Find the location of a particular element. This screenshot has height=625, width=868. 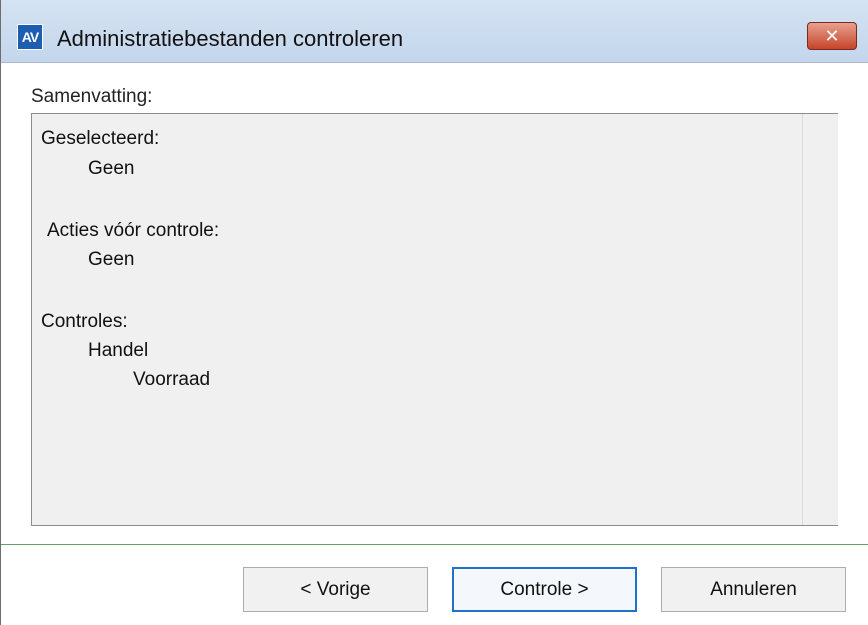

app-logo-icon: AV is located at coordinates (30, 37).